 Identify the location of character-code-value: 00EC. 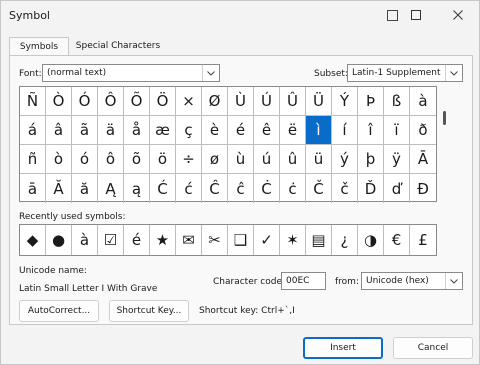
(298, 281).